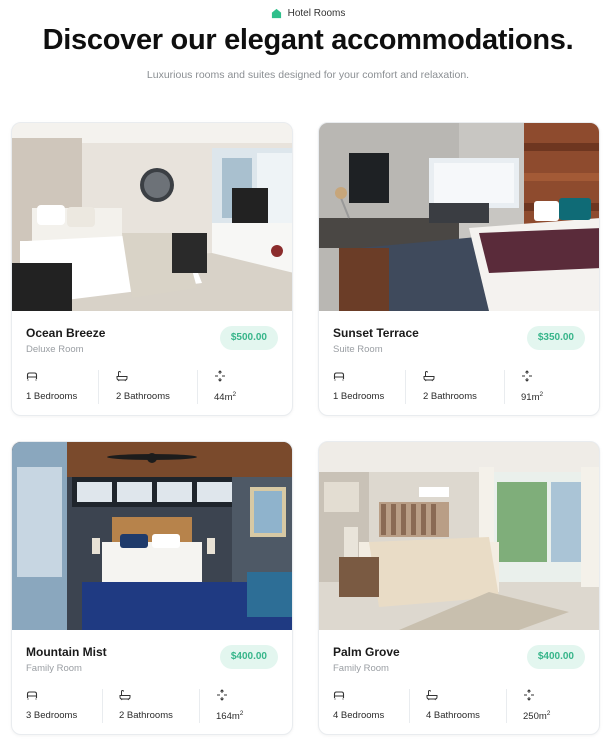  Describe the element at coordinates (359, 715) in the screenshot. I see `bedrooms-label: 4 Bedrooms` at that location.